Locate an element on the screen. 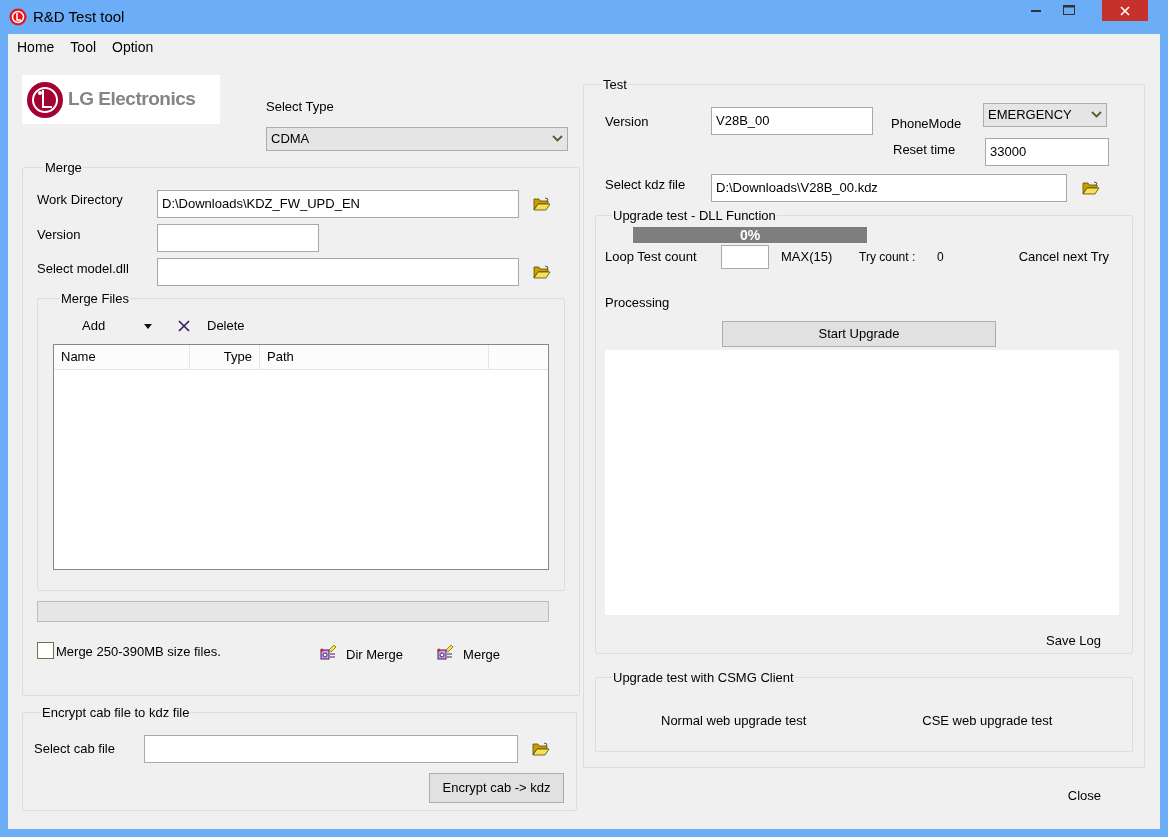  logo-face-icon is located at coordinates (45, 99).